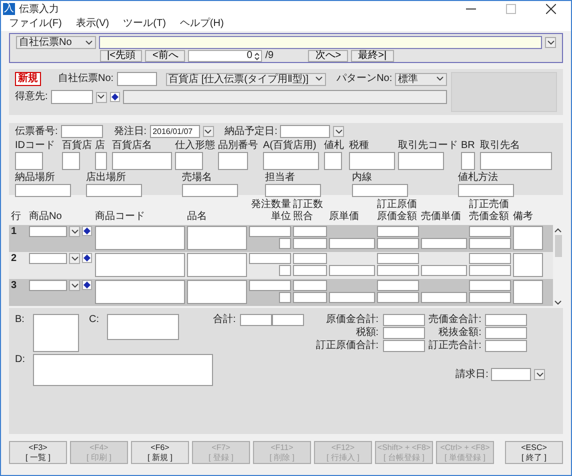 This screenshot has height=476, width=572. Describe the element at coordinates (421, 79) in the screenshot. I see `pattern-dropdown: 標準` at that location.